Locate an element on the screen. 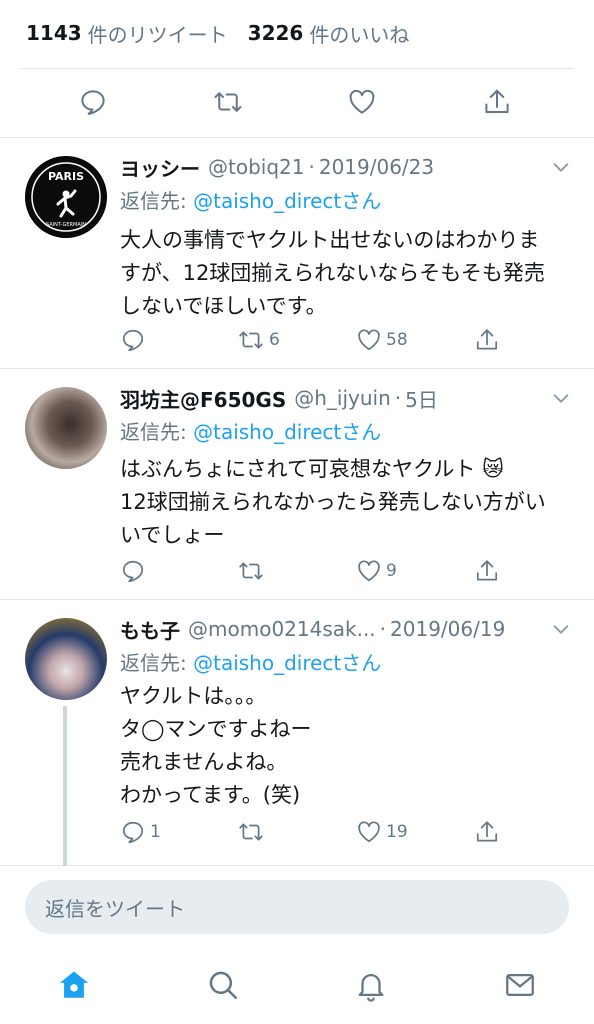  reply-compose-input: 返信をツイート is located at coordinates (297, 907).